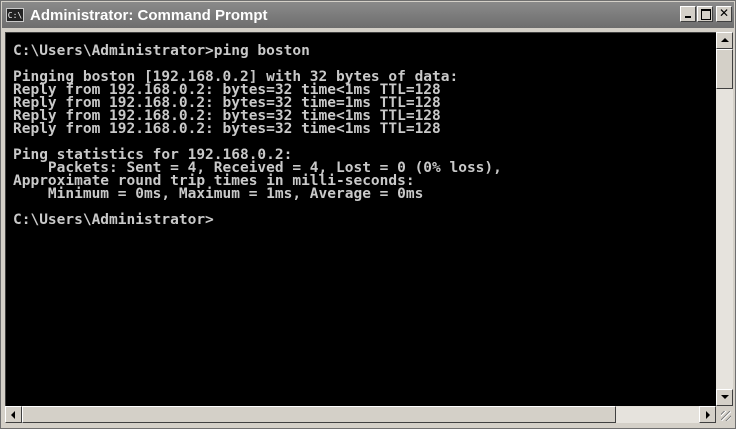 The height and width of the screenshot is (431, 738). Describe the element at coordinates (724, 219) in the screenshot. I see `vertical-scrollbar` at that location.